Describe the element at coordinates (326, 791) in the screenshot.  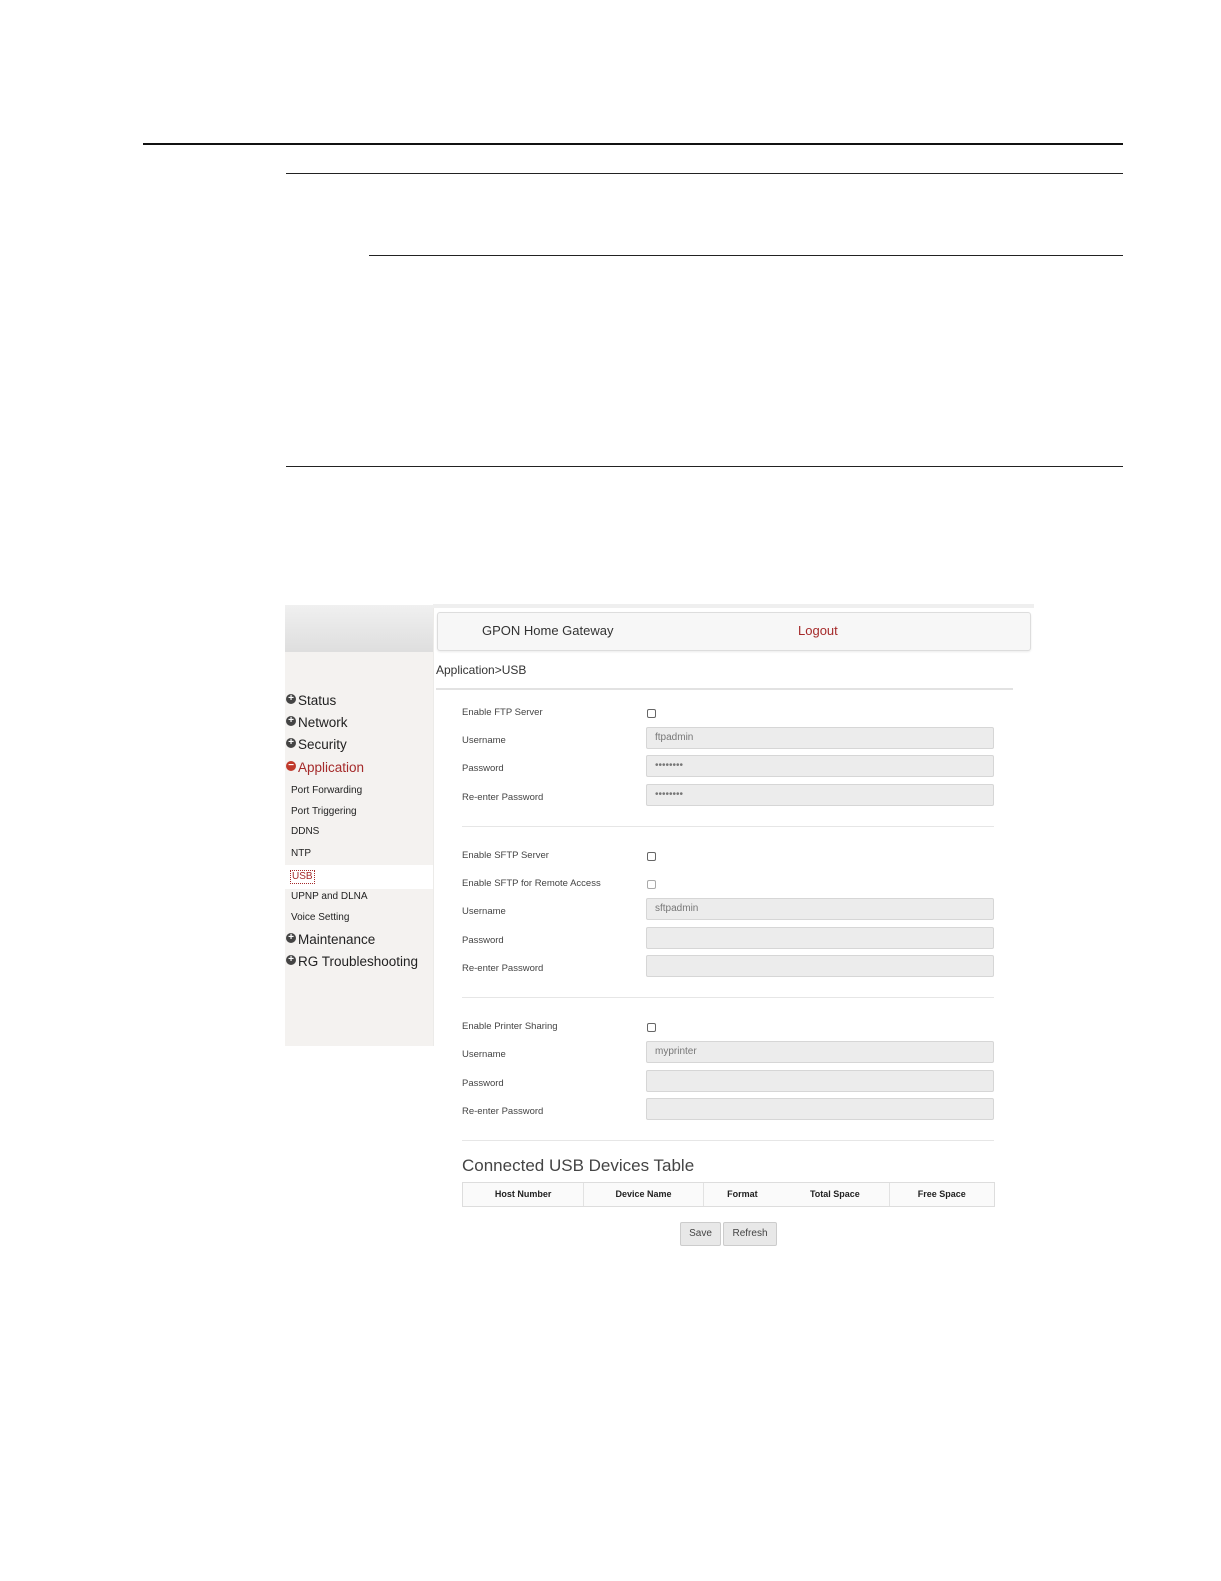
I see `sidebar-subitem-port-forwarding: Port Forwarding` at that location.